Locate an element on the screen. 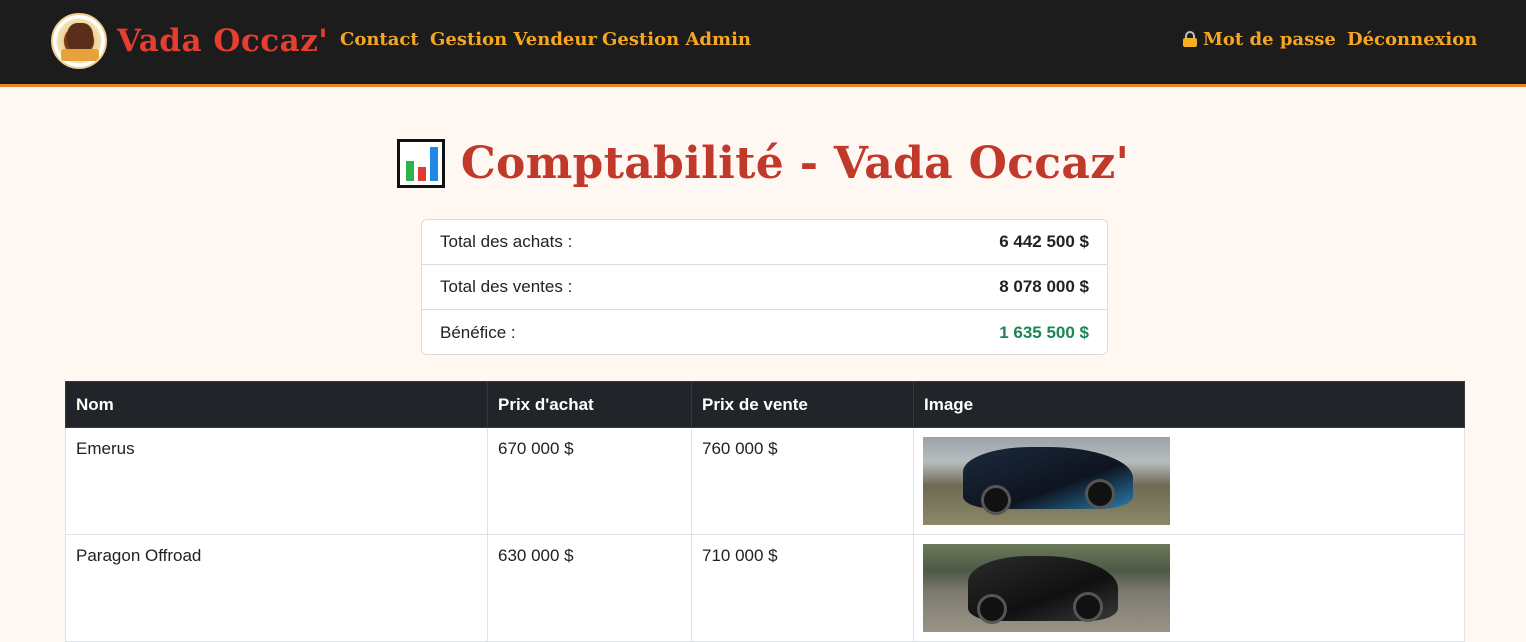  cell-purchase-price: 670 000 $ is located at coordinates (589, 481).